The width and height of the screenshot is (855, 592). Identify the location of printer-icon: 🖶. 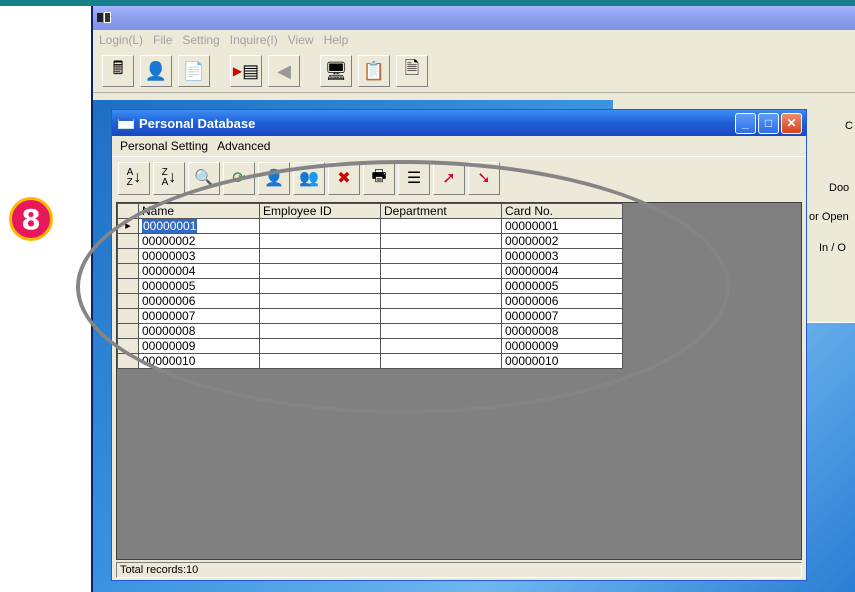
(379, 178).